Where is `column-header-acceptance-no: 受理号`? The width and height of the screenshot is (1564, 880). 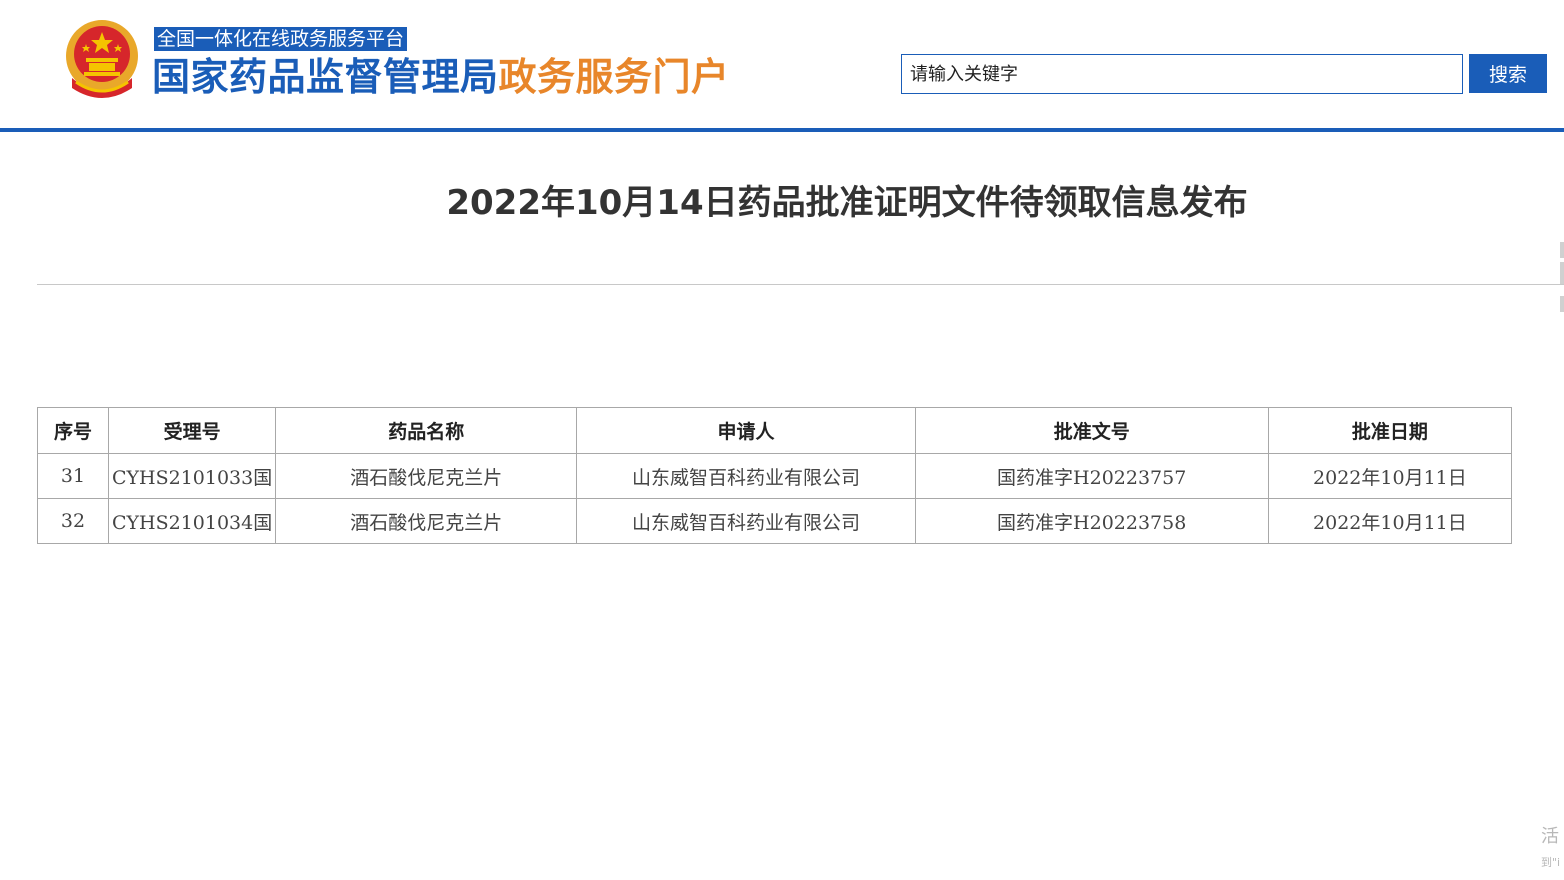 column-header-acceptance-no: 受理号 is located at coordinates (192, 430).